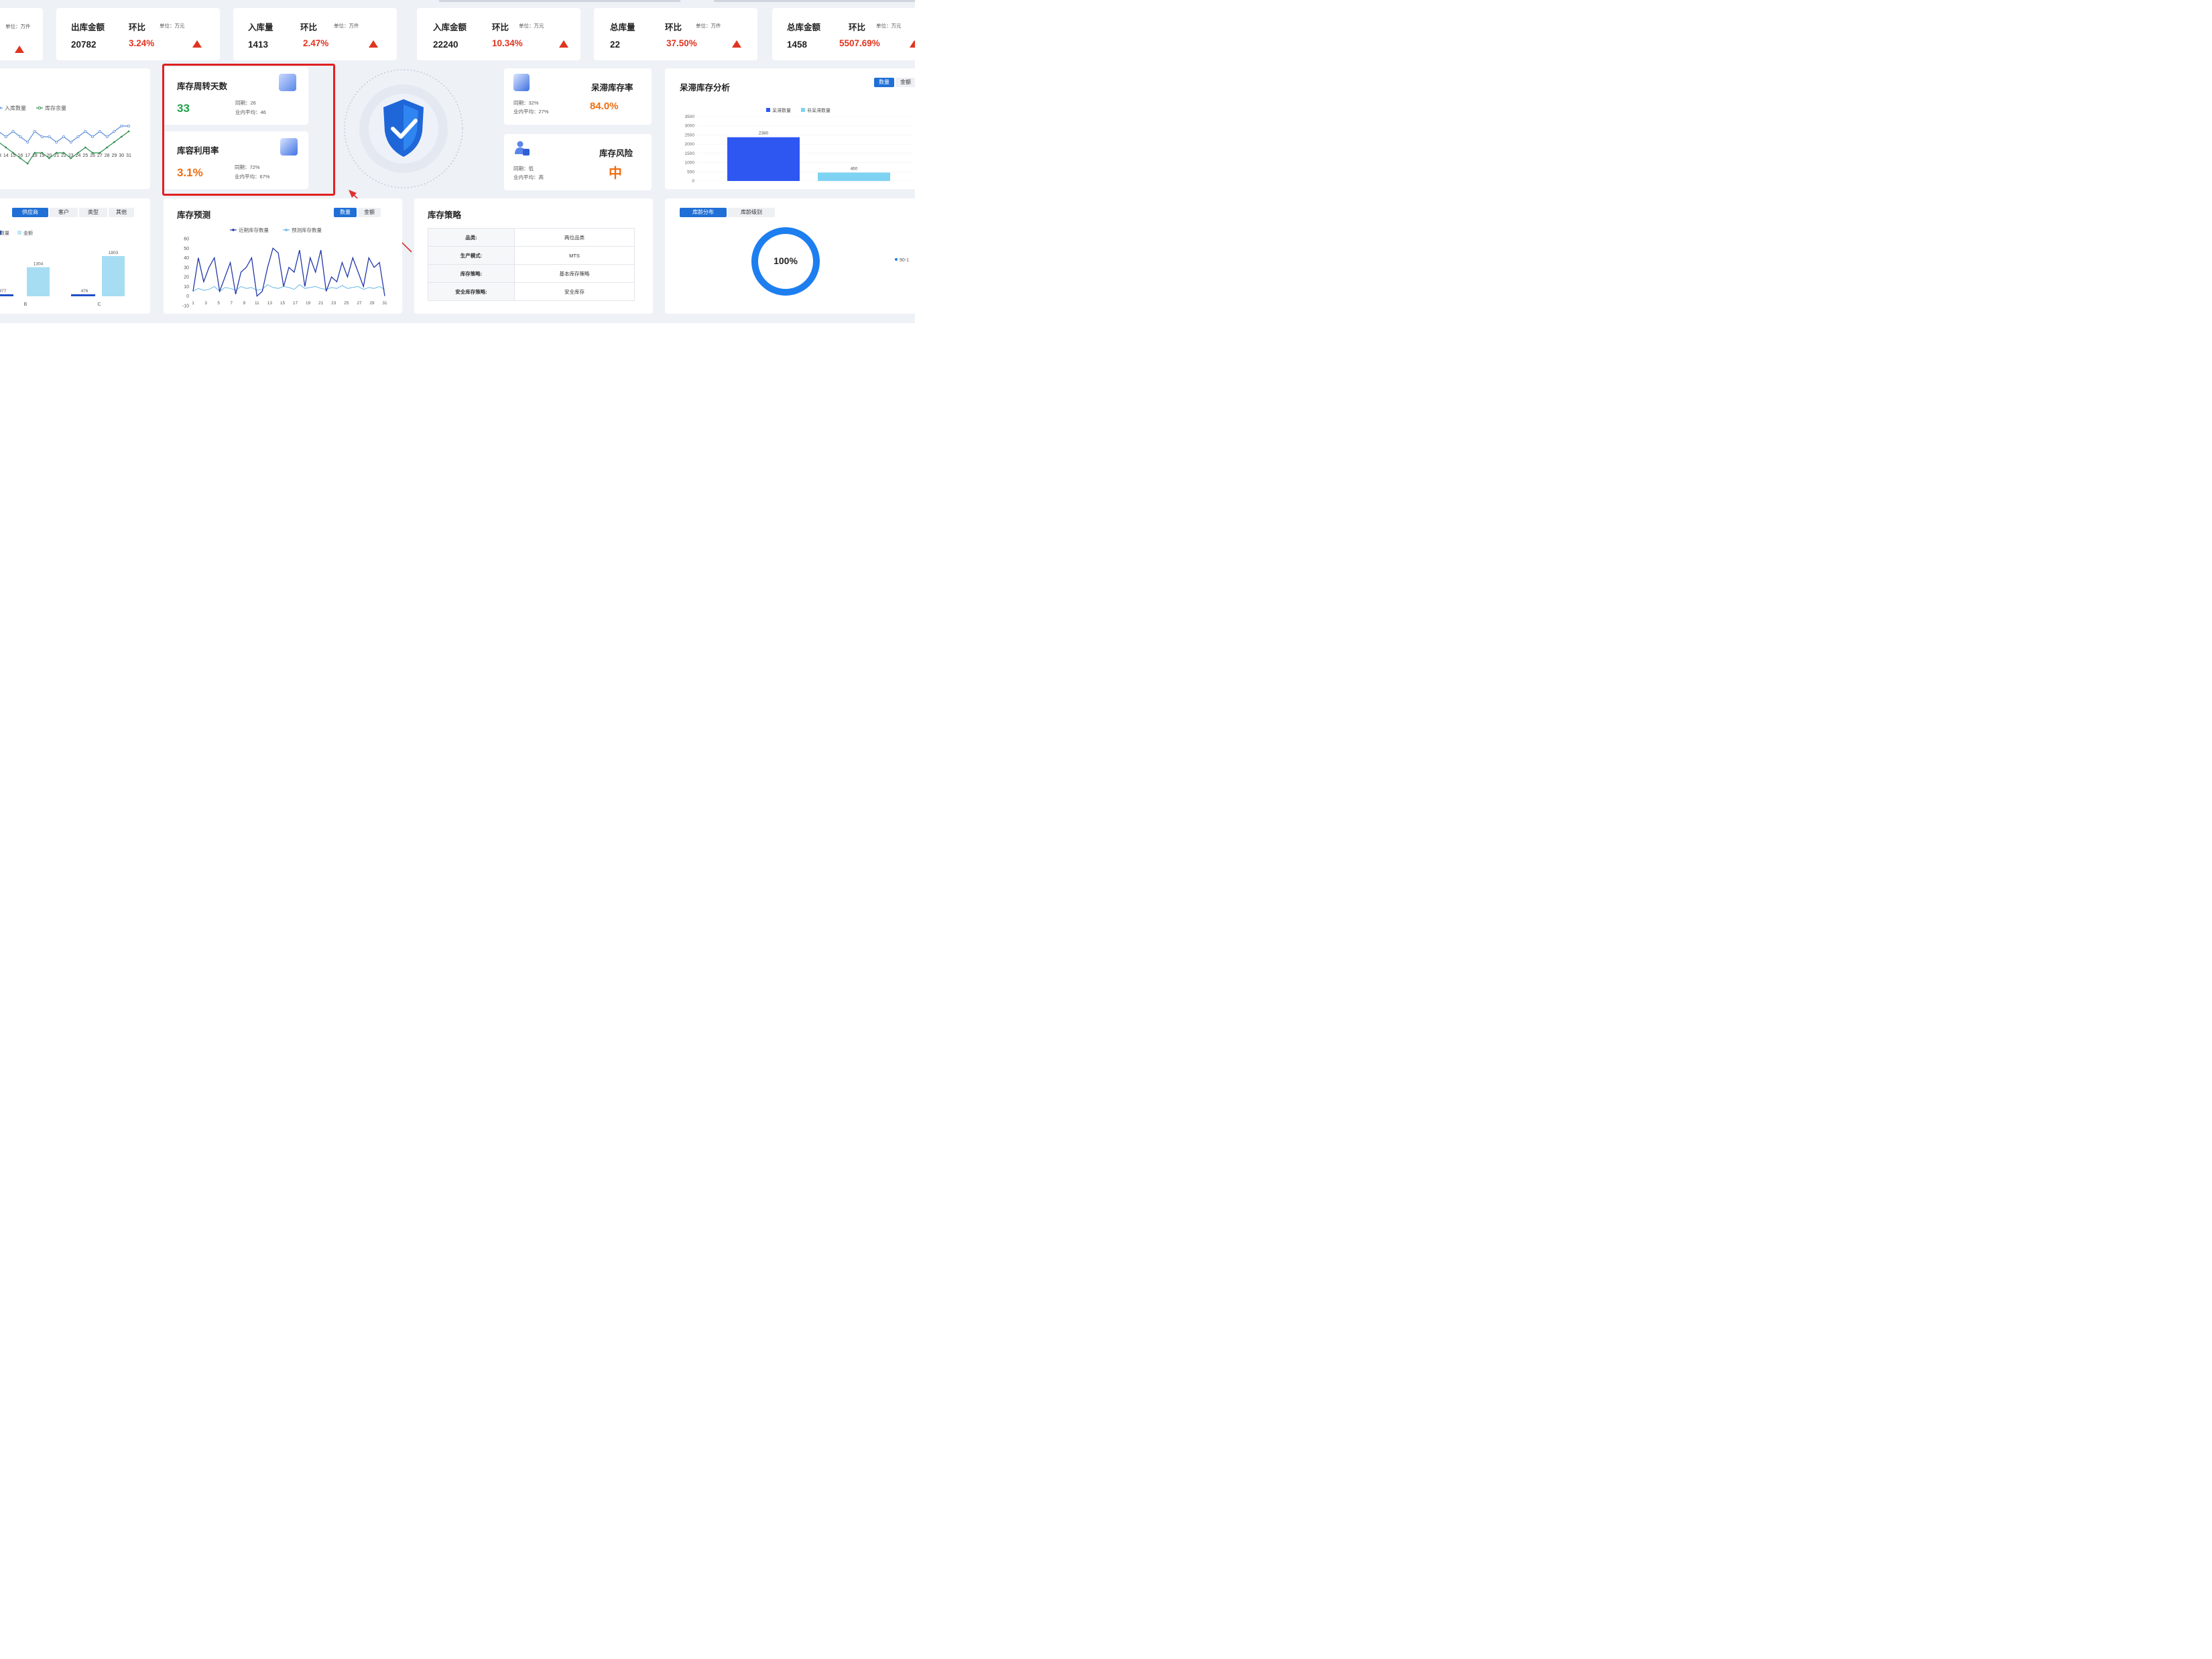 Image resolution: width=2212 pixels, height=1659 pixels. I want to click on strategy-title: 库存策略, so click(445, 215).